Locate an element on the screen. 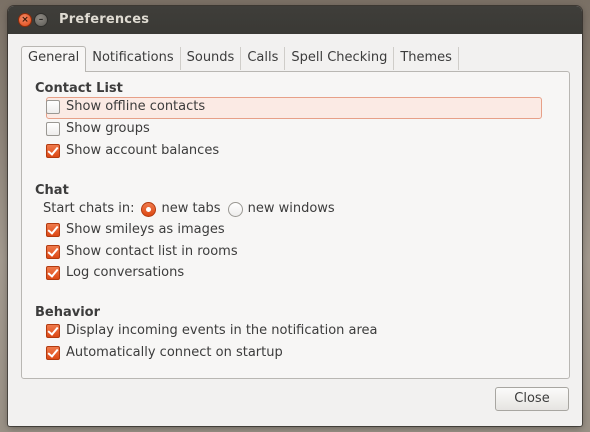  close-button: Close is located at coordinates (532, 399).